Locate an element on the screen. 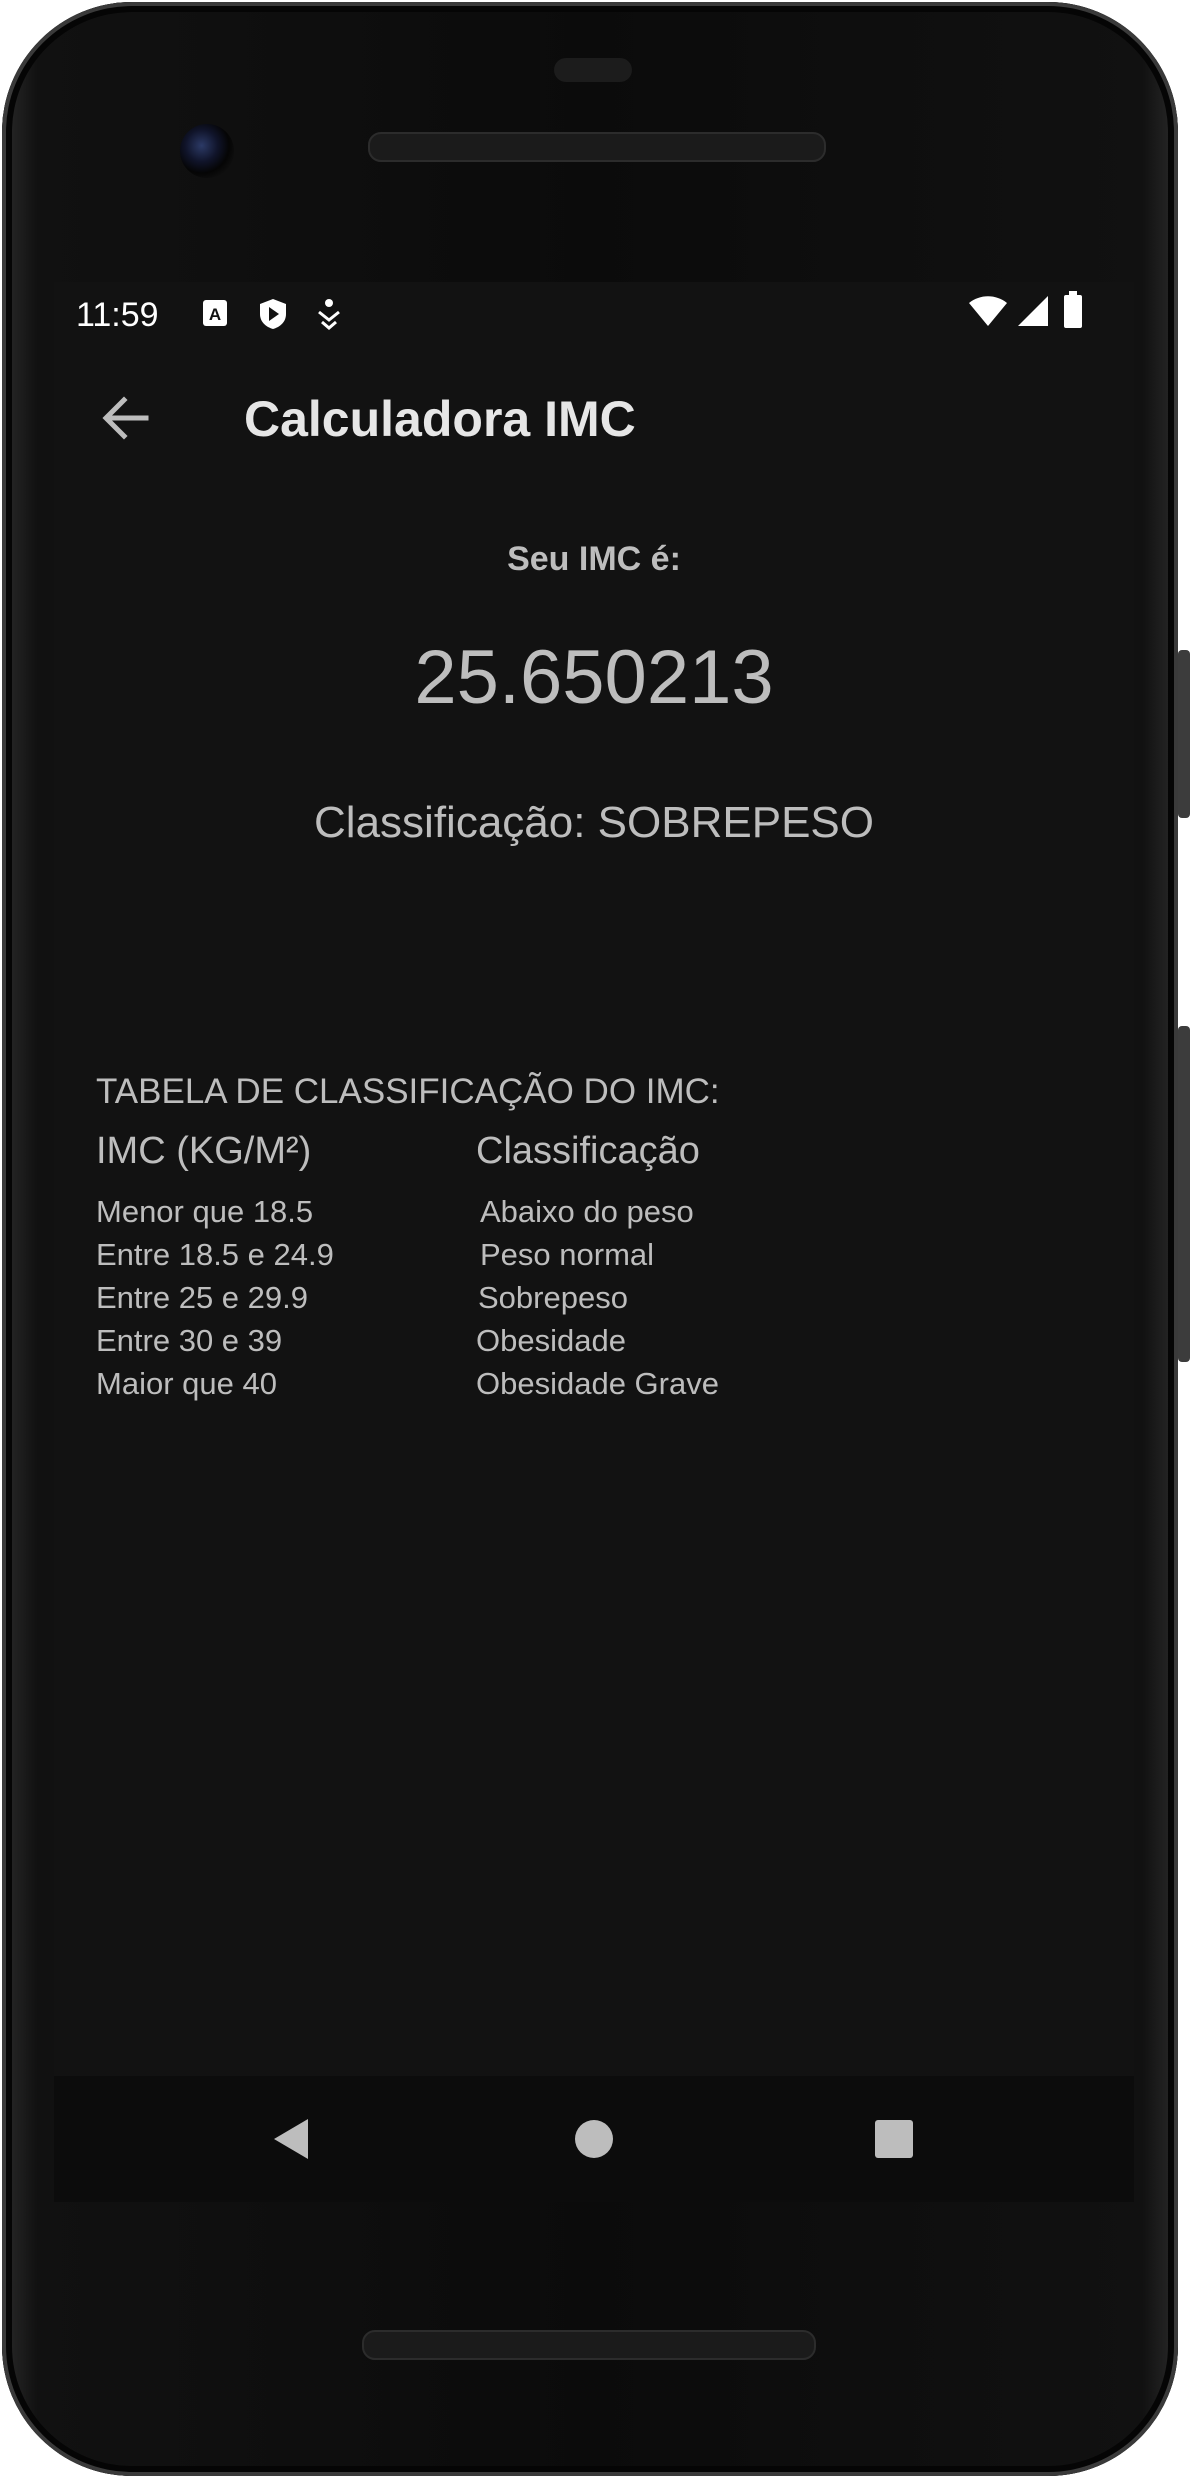  nav-back-button is located at coordinates (292, 2139).